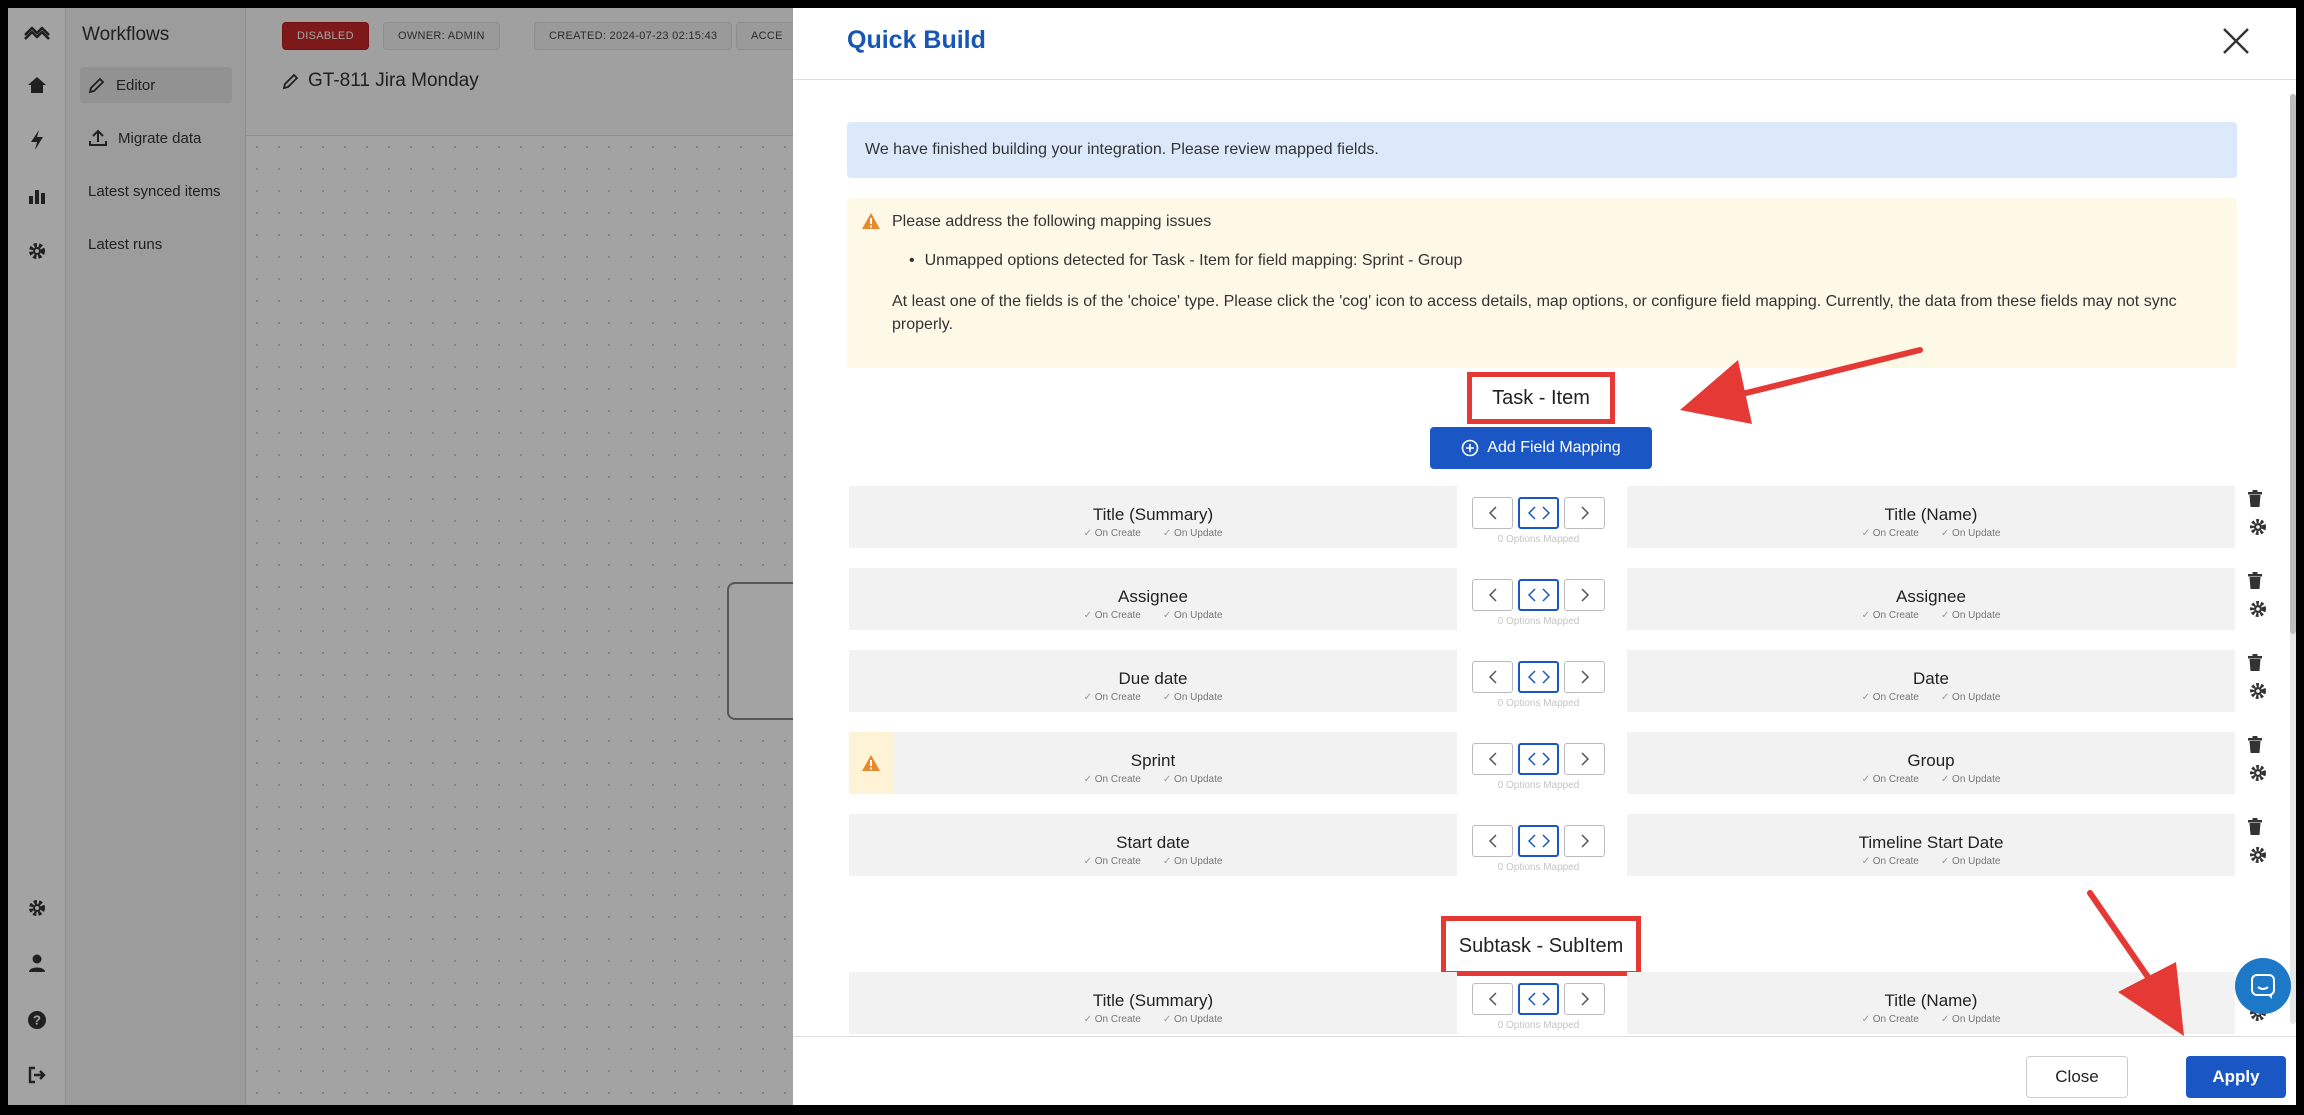 The width and height of the screenshot is (2304, 1115). I want to click on source-field: Sprint On Create On Update, so click(1153, 763).